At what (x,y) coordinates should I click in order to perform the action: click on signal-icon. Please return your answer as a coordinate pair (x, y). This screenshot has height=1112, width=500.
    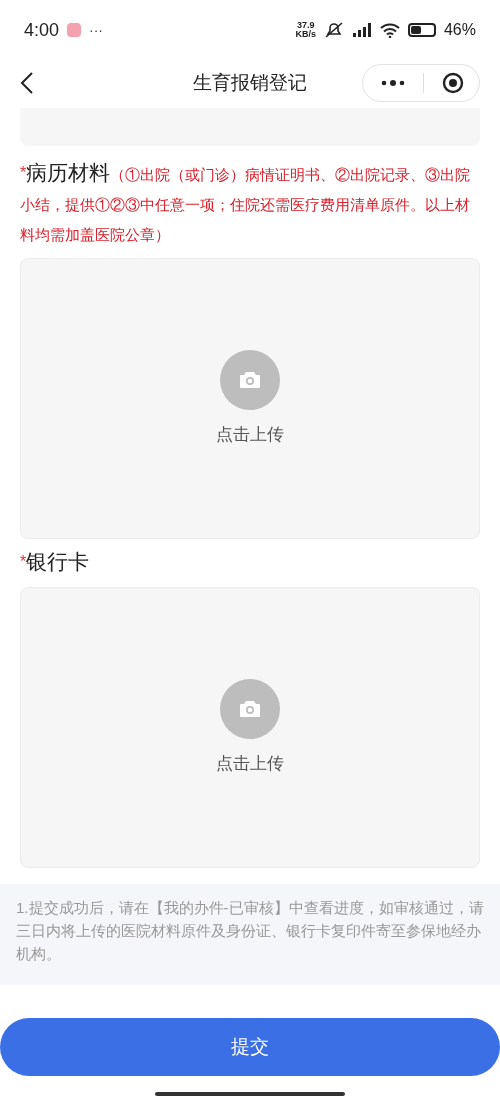
    Looking at the image, I should click on (361, 30).